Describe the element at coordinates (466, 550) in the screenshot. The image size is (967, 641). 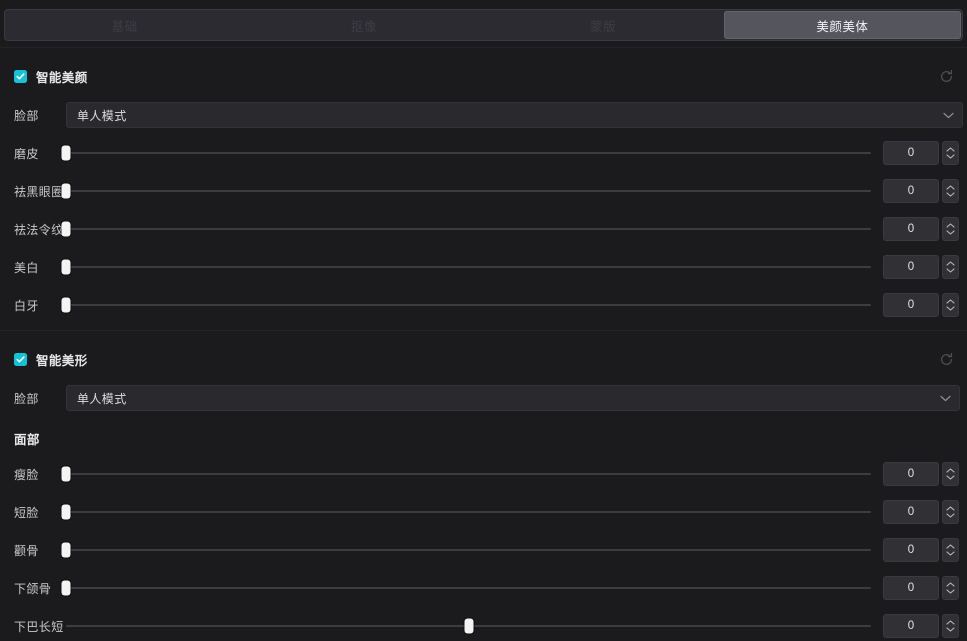
I see `slider-cheekbone` at that location.